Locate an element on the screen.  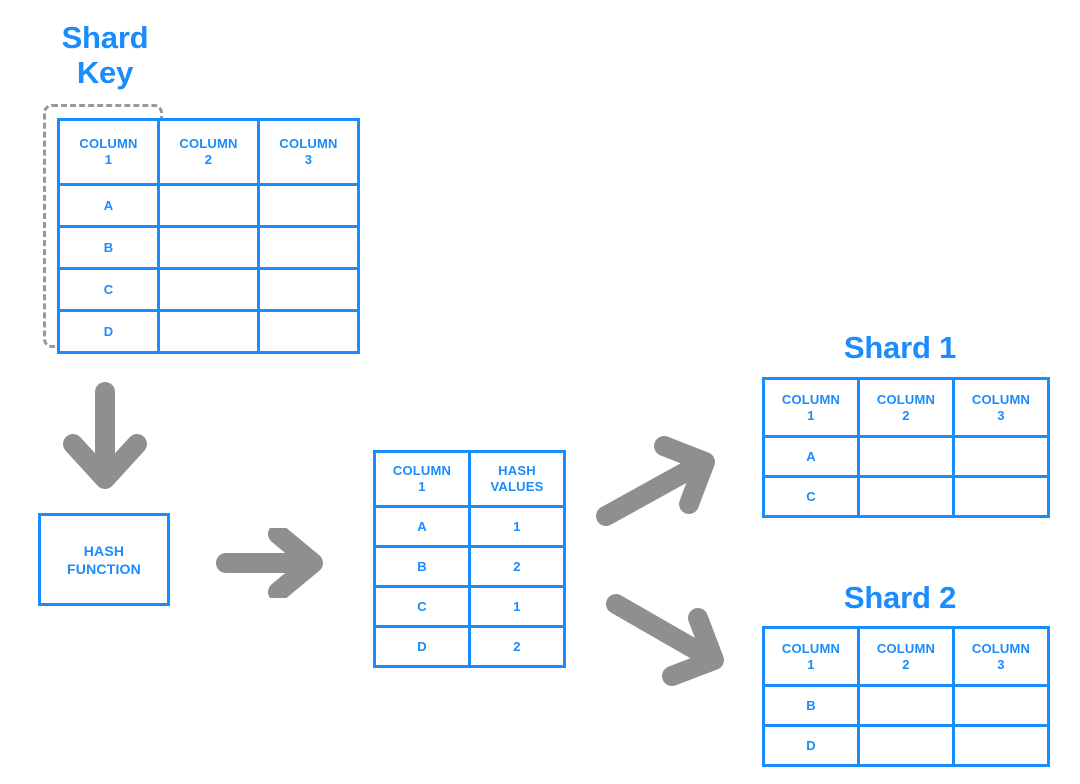
shard-key-title: Shard Key is located at coordinates (105, 55).